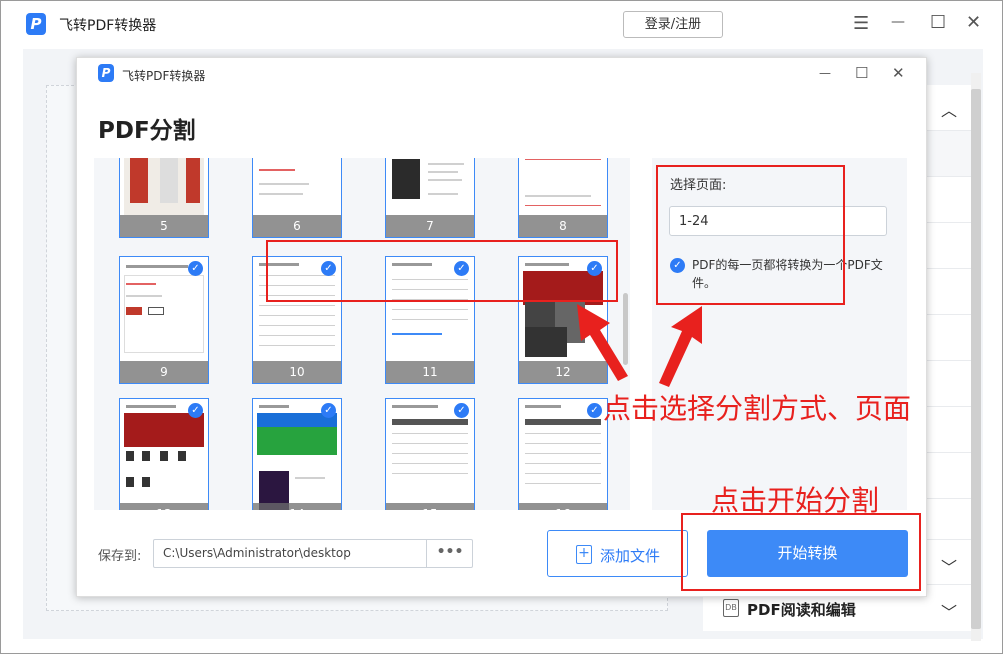 The height and width of the screenshot is (654, 1003). Describe the element at coordinates (680, 346) in the screenshot. I see `arrow-to-settings` at that location.